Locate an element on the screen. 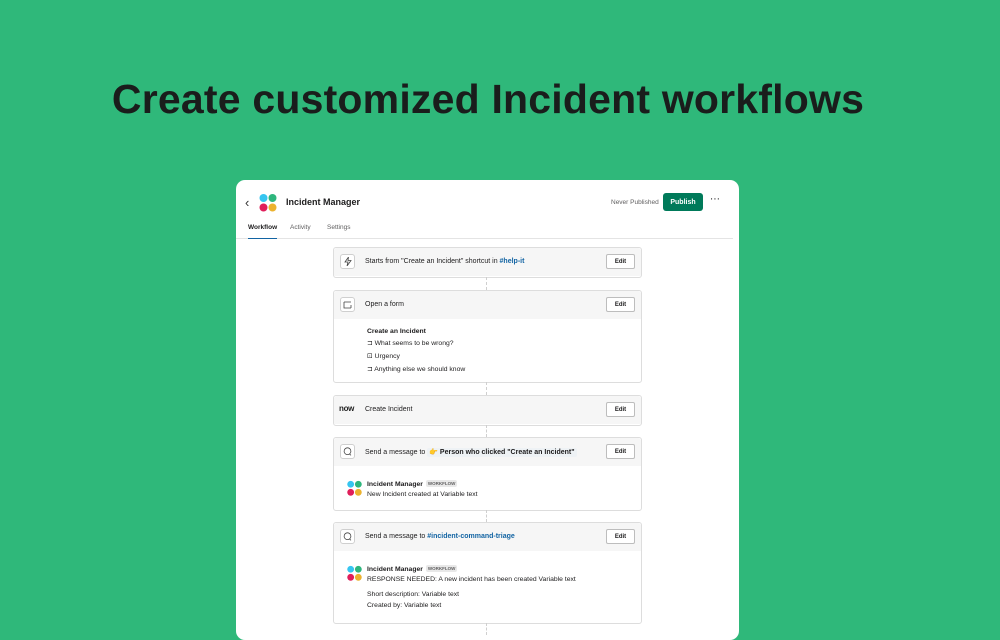  form-field: ⊐ What seems to be wrong? is located at coordinates (410, 343).